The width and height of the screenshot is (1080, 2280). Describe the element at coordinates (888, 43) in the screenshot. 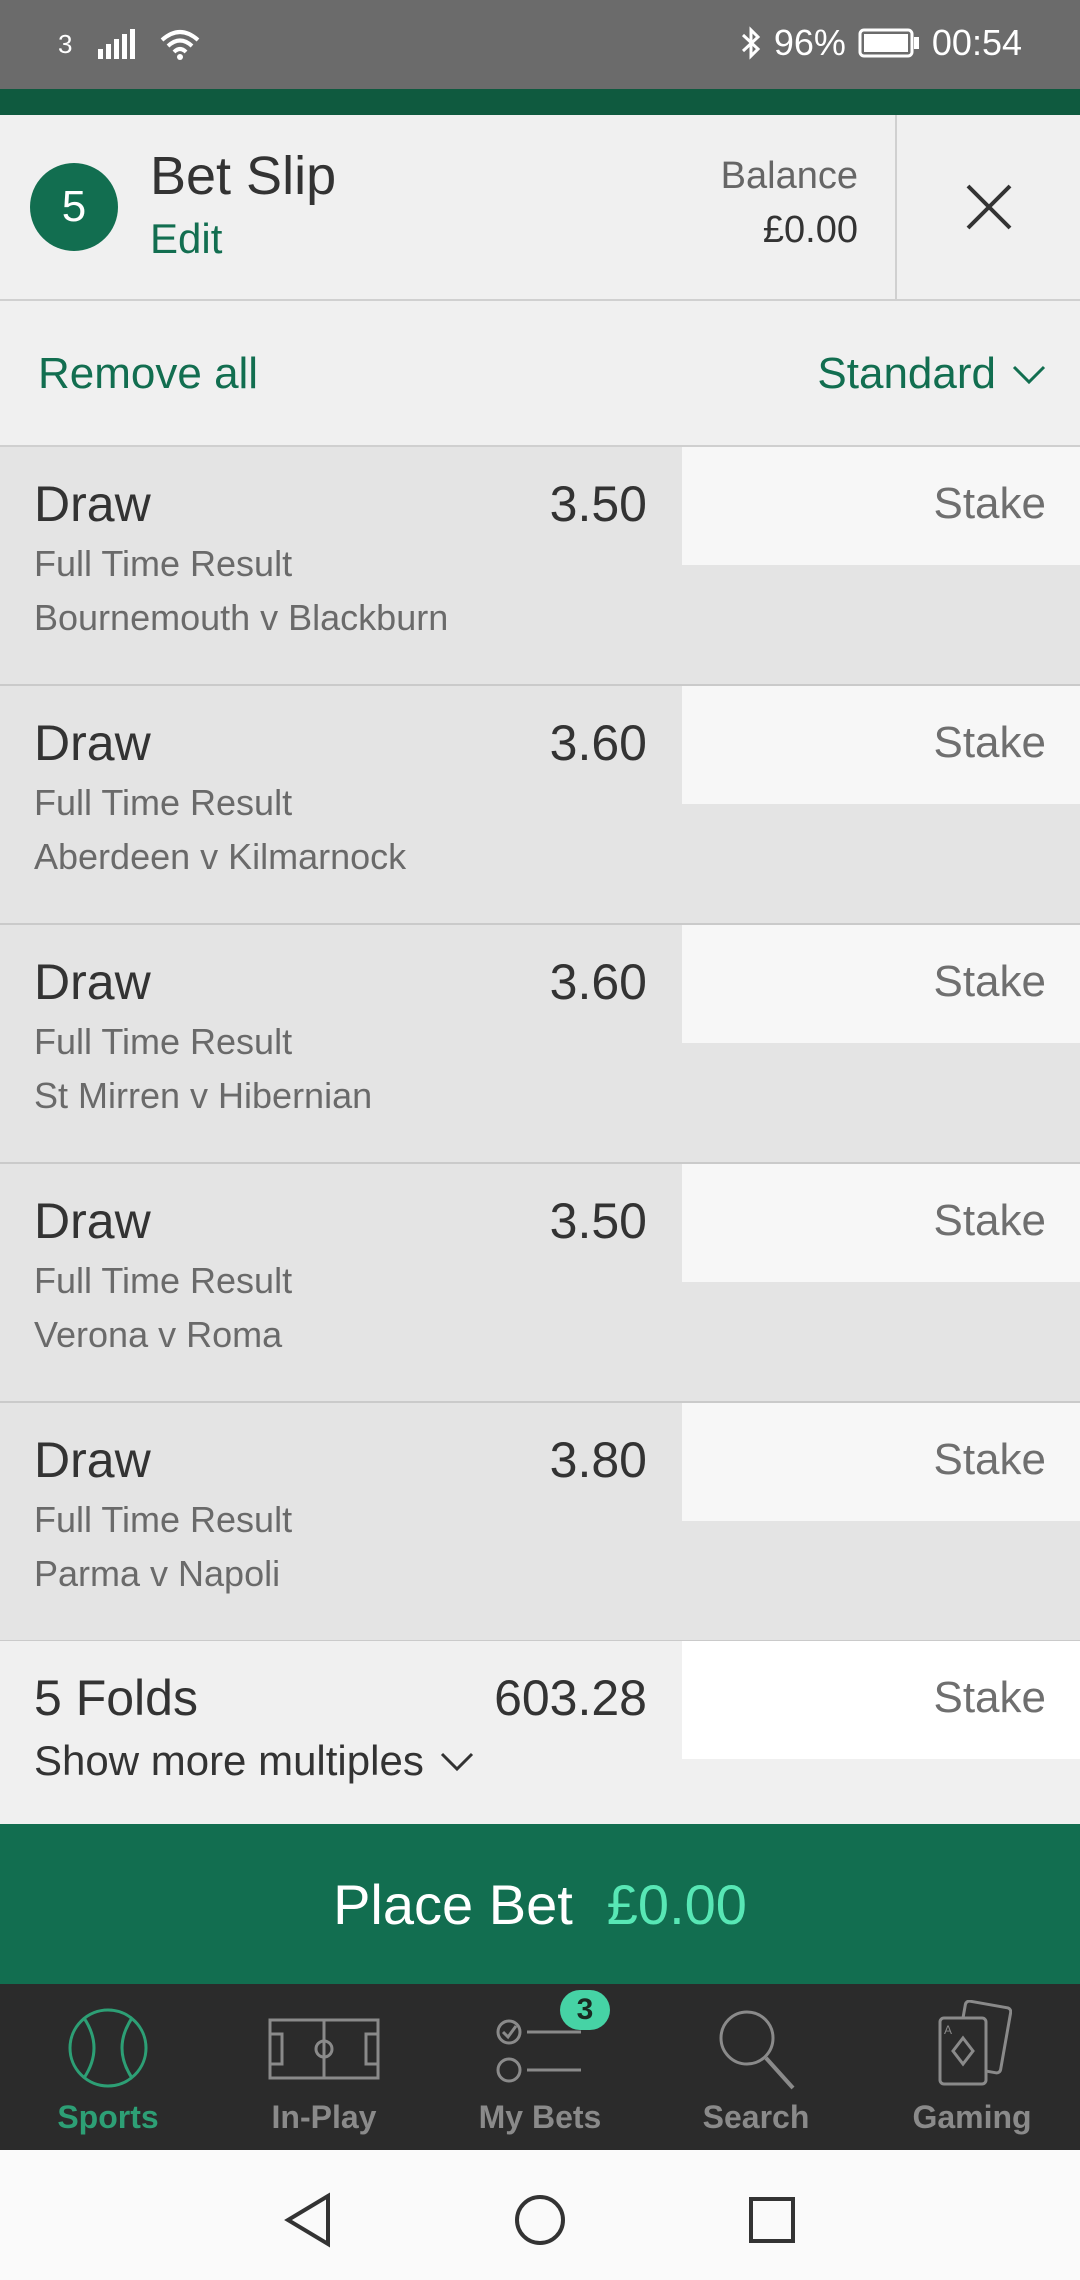

I see `battery-icon` at that location.